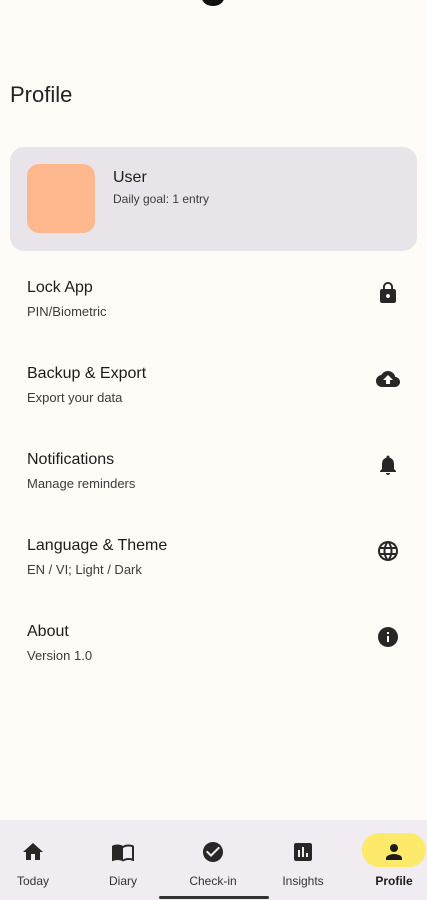  I want to click on nav-label: Check-in, so click(213, 881).